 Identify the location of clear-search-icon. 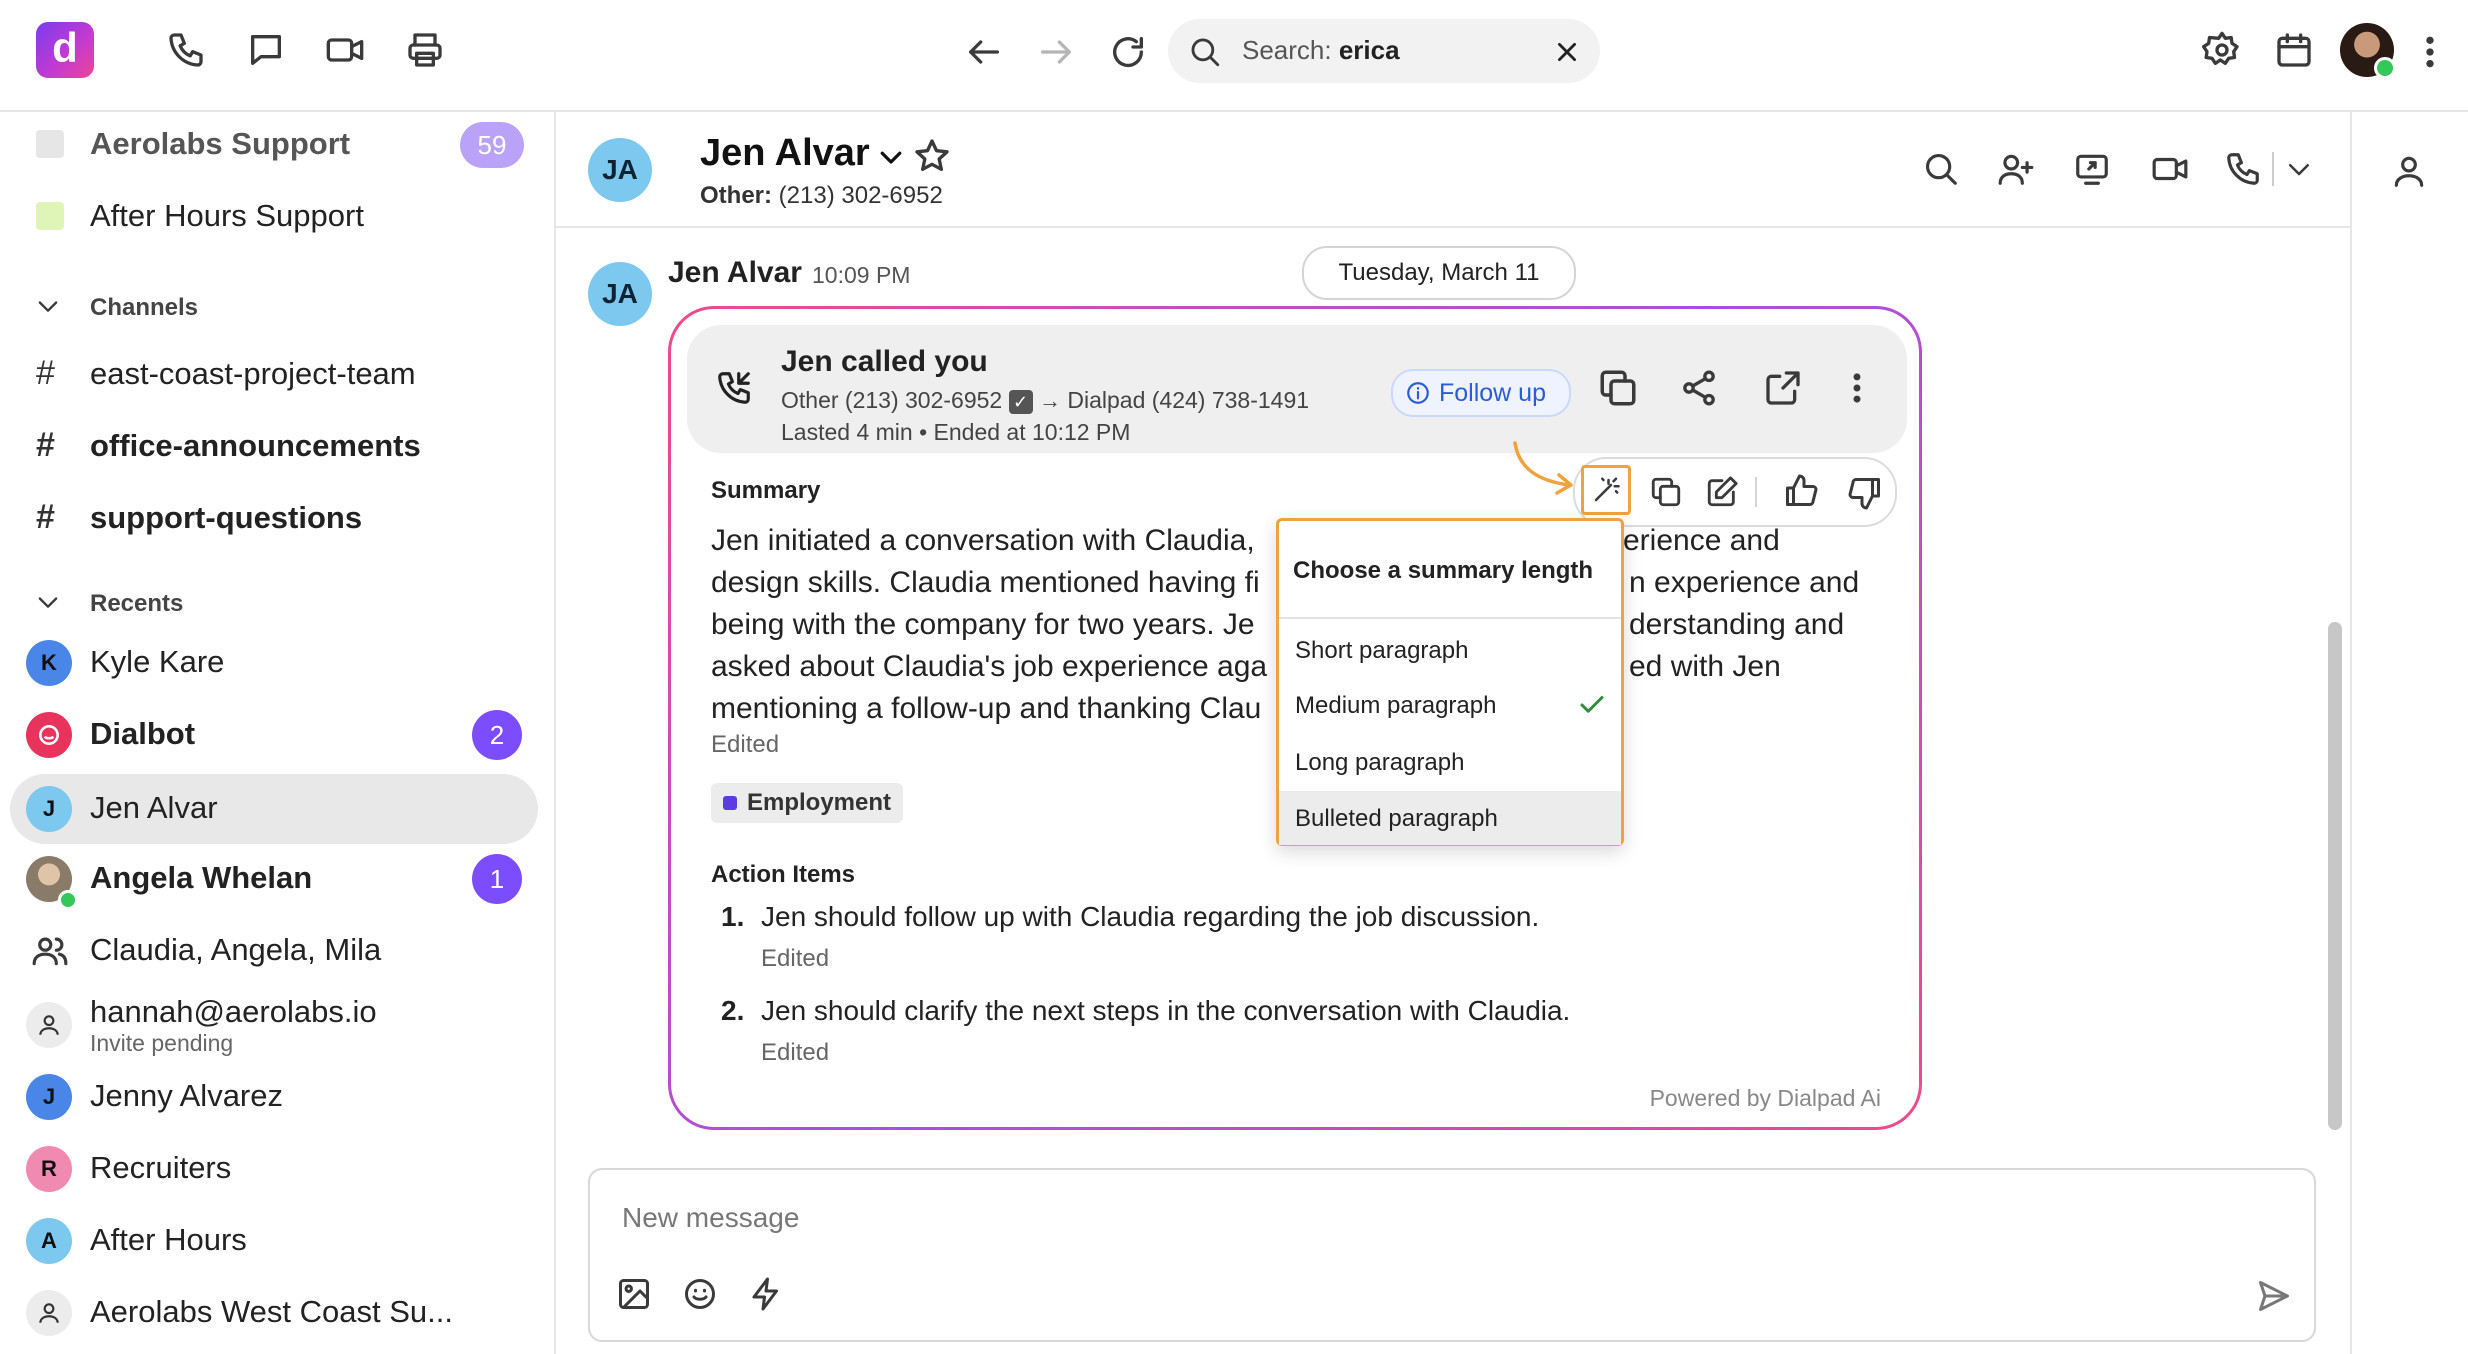
(1567, 52).